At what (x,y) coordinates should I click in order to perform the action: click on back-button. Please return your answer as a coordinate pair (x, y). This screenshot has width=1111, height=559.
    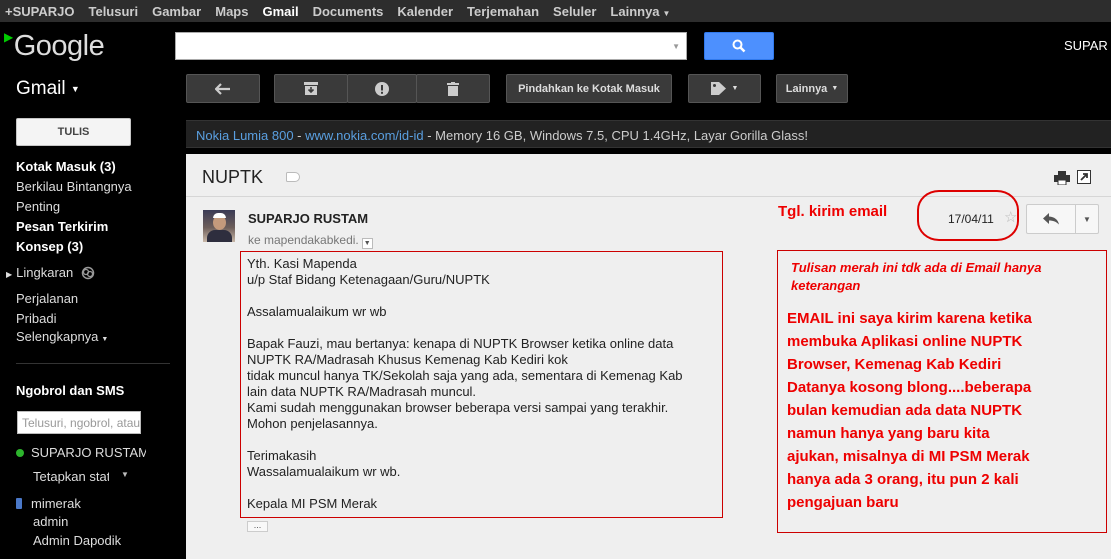
    Looking at the image, I should click on (223, 88).